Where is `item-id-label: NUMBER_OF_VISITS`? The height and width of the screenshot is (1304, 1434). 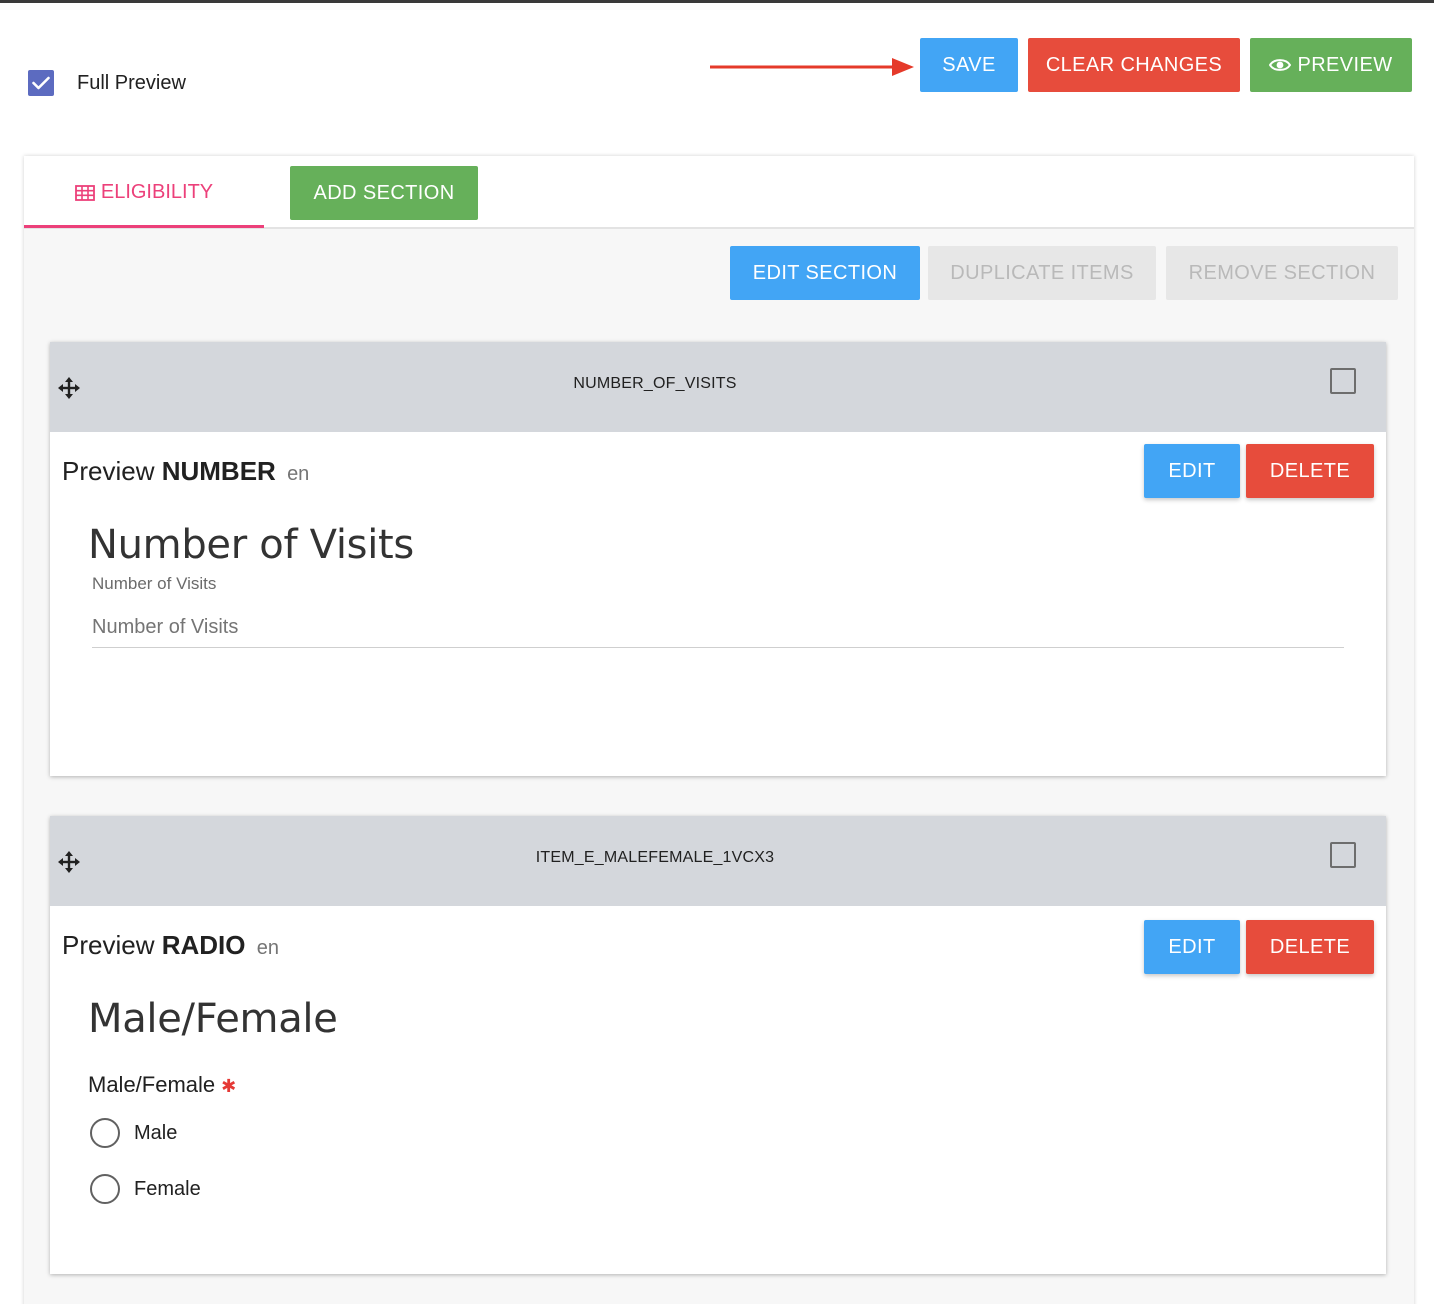 item-id-label: NUMBER_OF_VISITS is located at coordinates (655, 383).